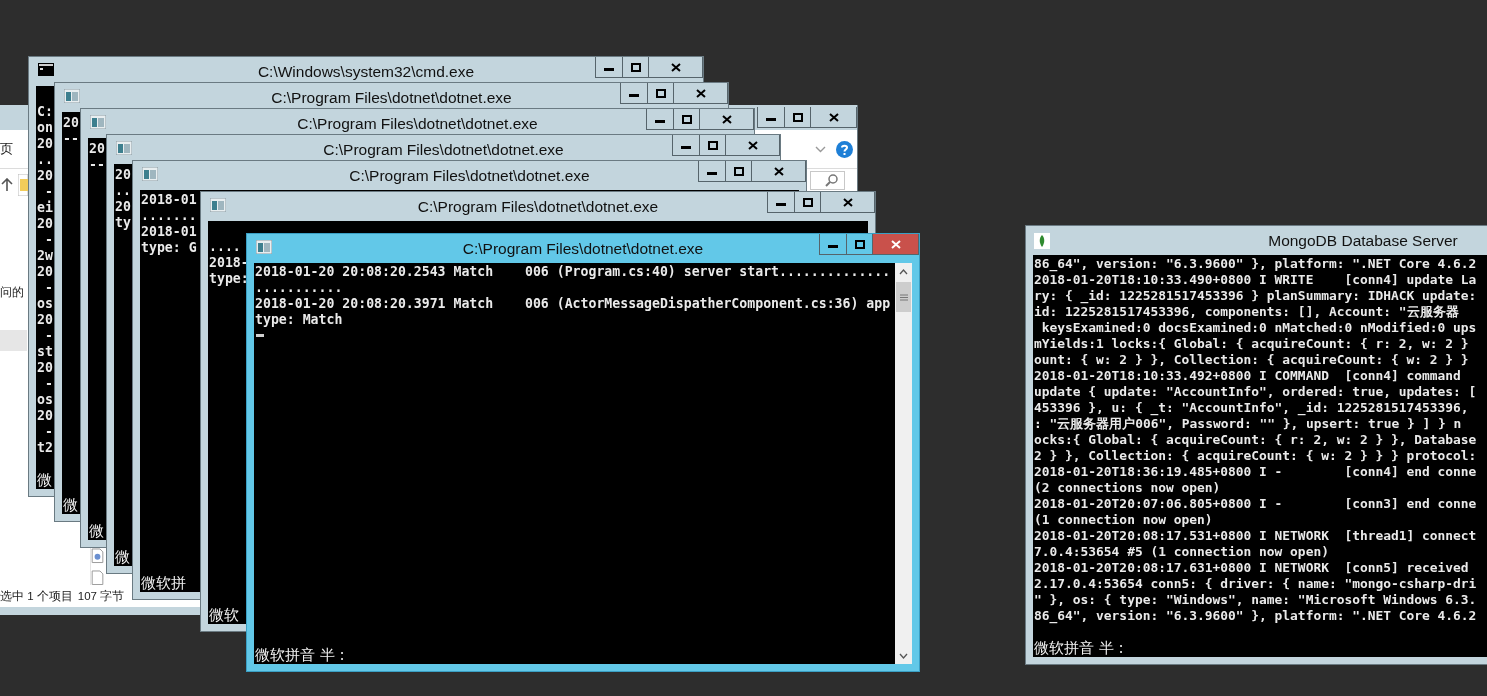  What do you see at coordinates (903, 463) in the screenshot?
I see `scrollbar` at bounding box center [903, 463].